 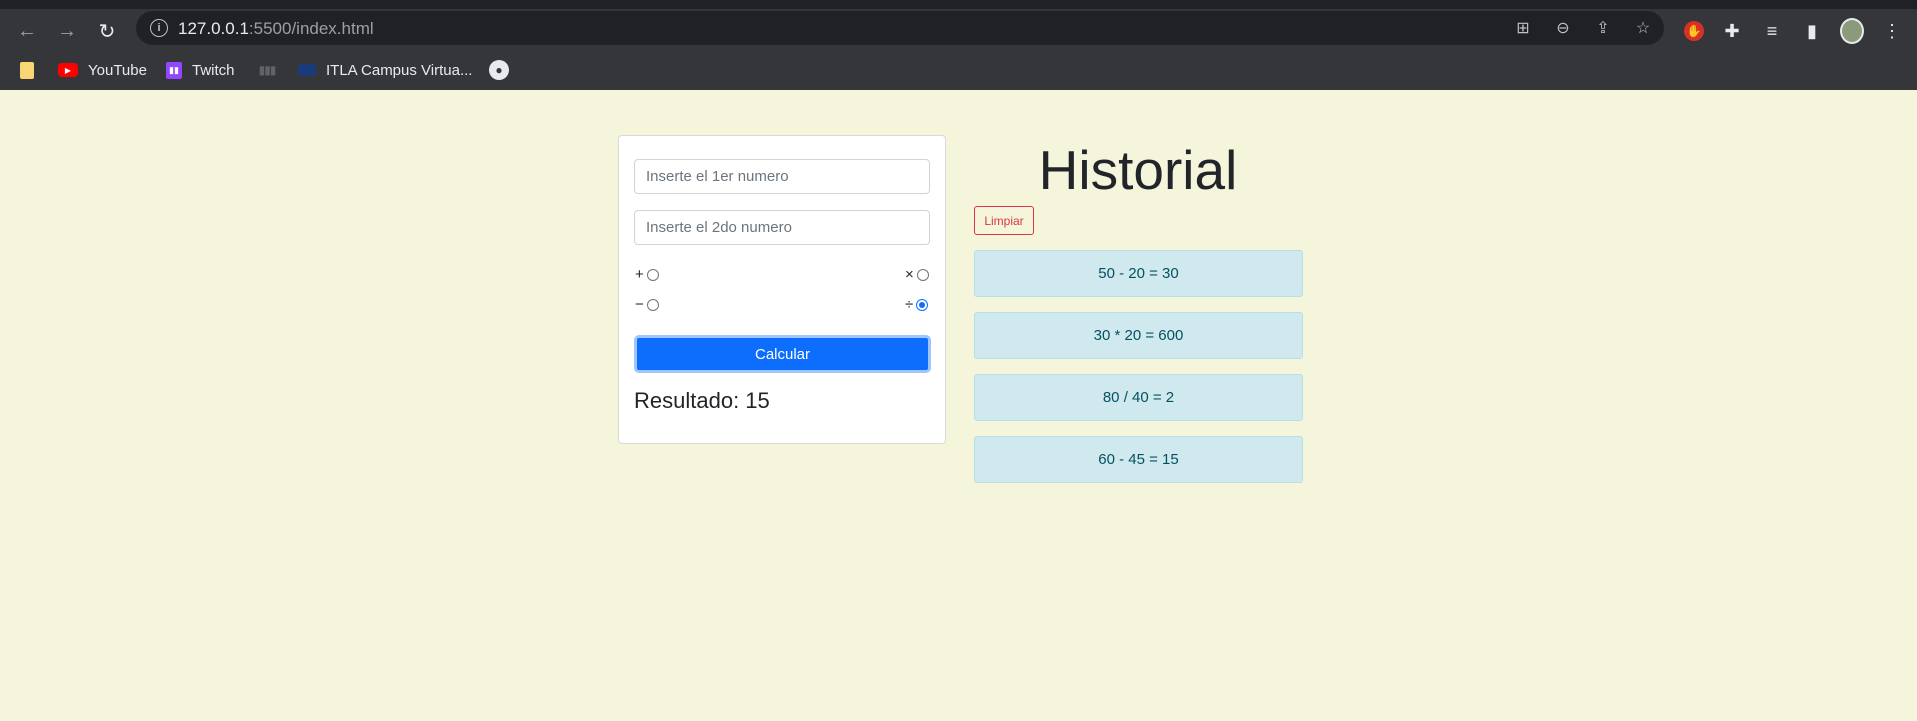 I want to click on op-multiply-label: ×, so click(x=909, y=274).